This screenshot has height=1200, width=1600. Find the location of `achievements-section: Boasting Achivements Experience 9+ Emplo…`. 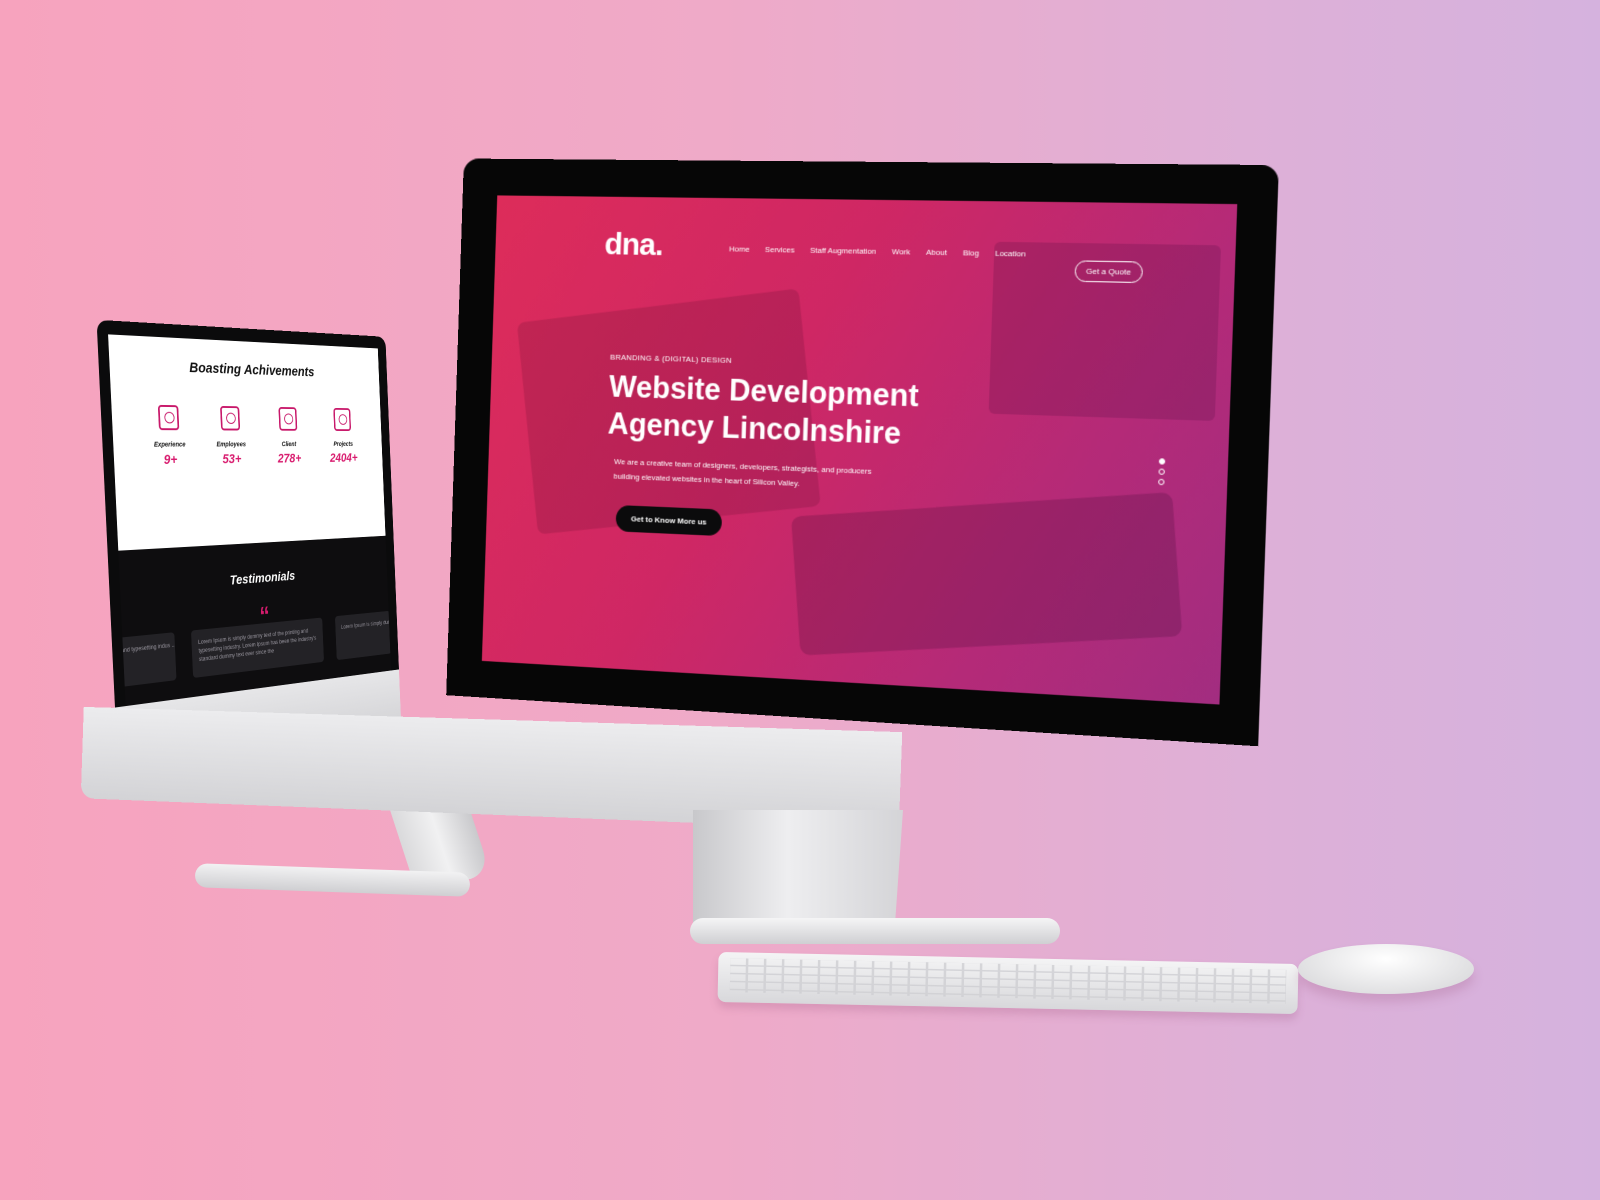

achievements-section: Boasting Achivements Experience 9+ Emplo… is located at coordinates (247, 442).